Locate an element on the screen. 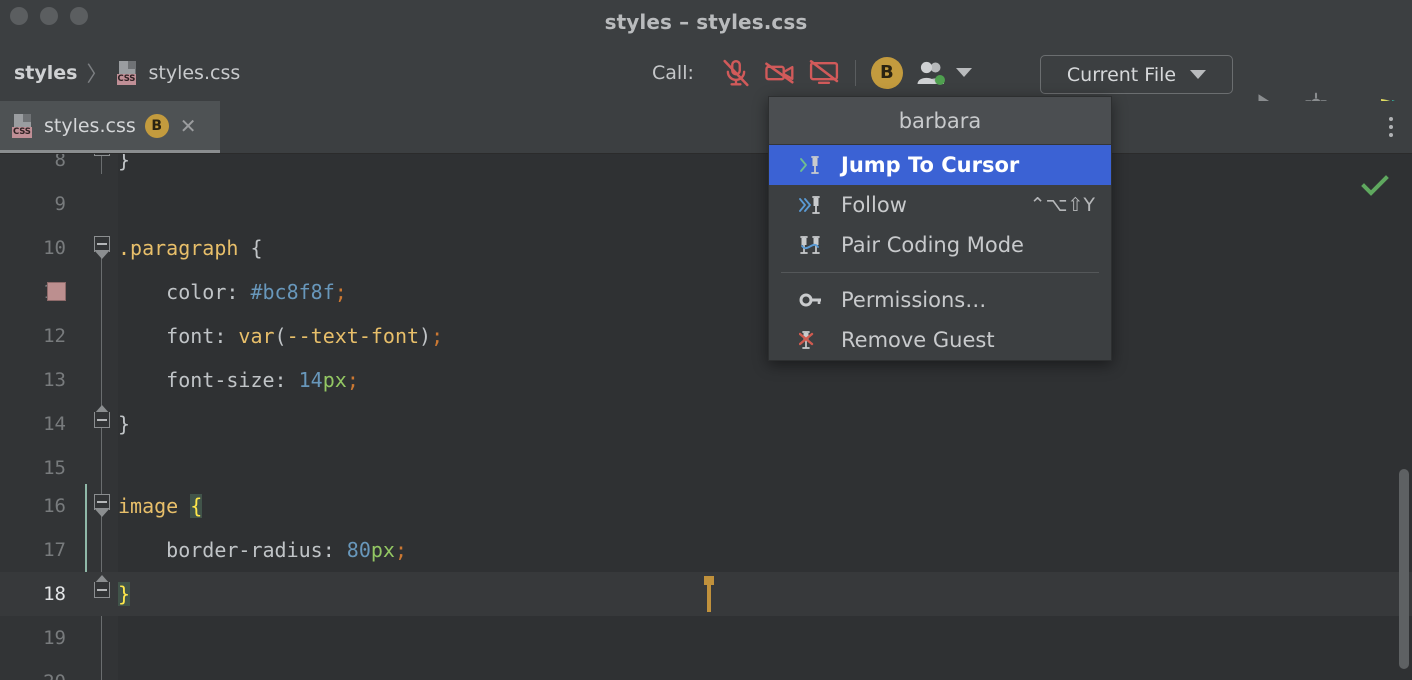  code-line: 14 } is located at coordinates (706, 424).